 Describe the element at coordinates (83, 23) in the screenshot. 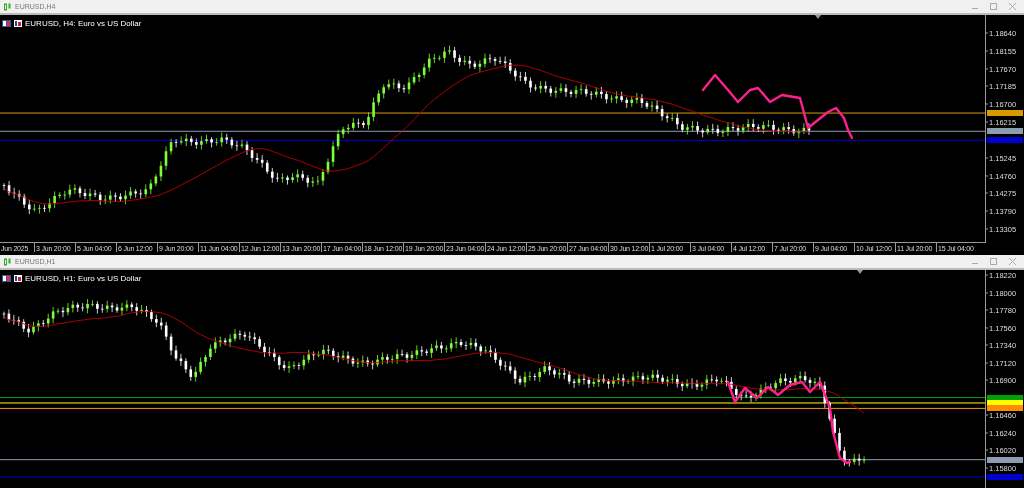

I see `chart-label: EURUSD, H4: Euro vs US Dollar` at that location.